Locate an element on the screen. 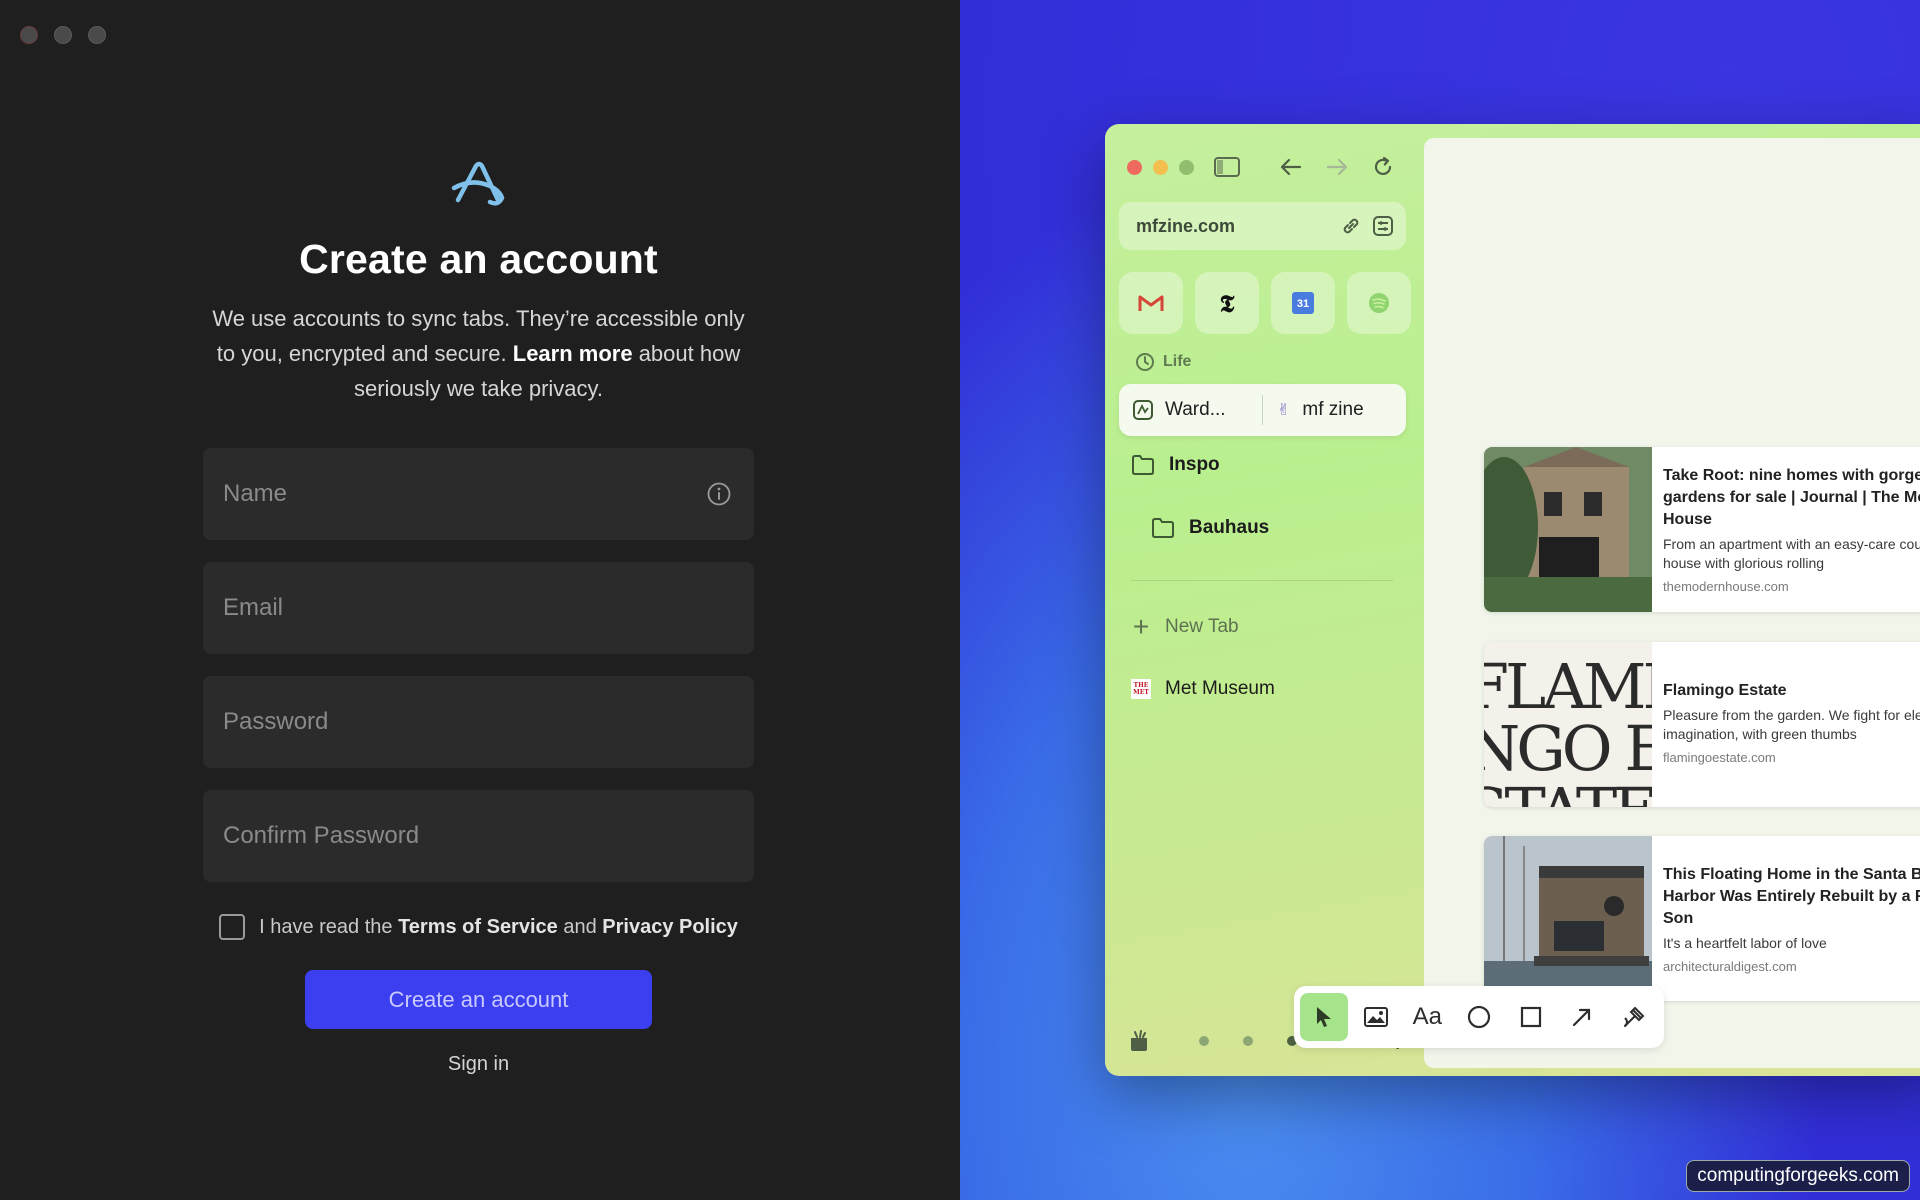 This screenshot has width=1920, height=1200. card-thumbnail-floating-home is located at coordinates (1568, 918).